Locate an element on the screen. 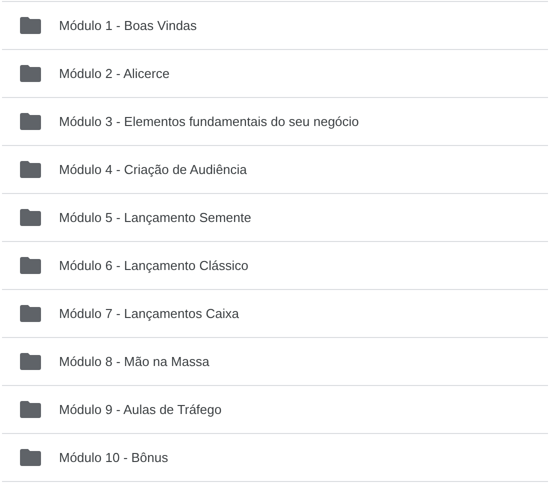 This screenshot has width=554, height=490. folder-name: Módulo 3 - Elementos fundamentais do seu negócio is located at coordinates (209, 121).